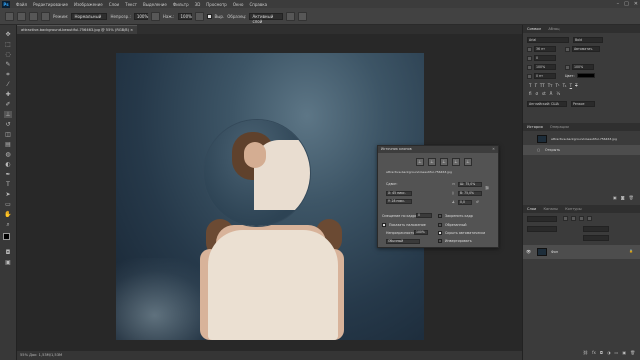  Describe the element at coordinates (438, 149) in the screenshot. I see `clone-source-header: Источник клонов ✕` at that location.